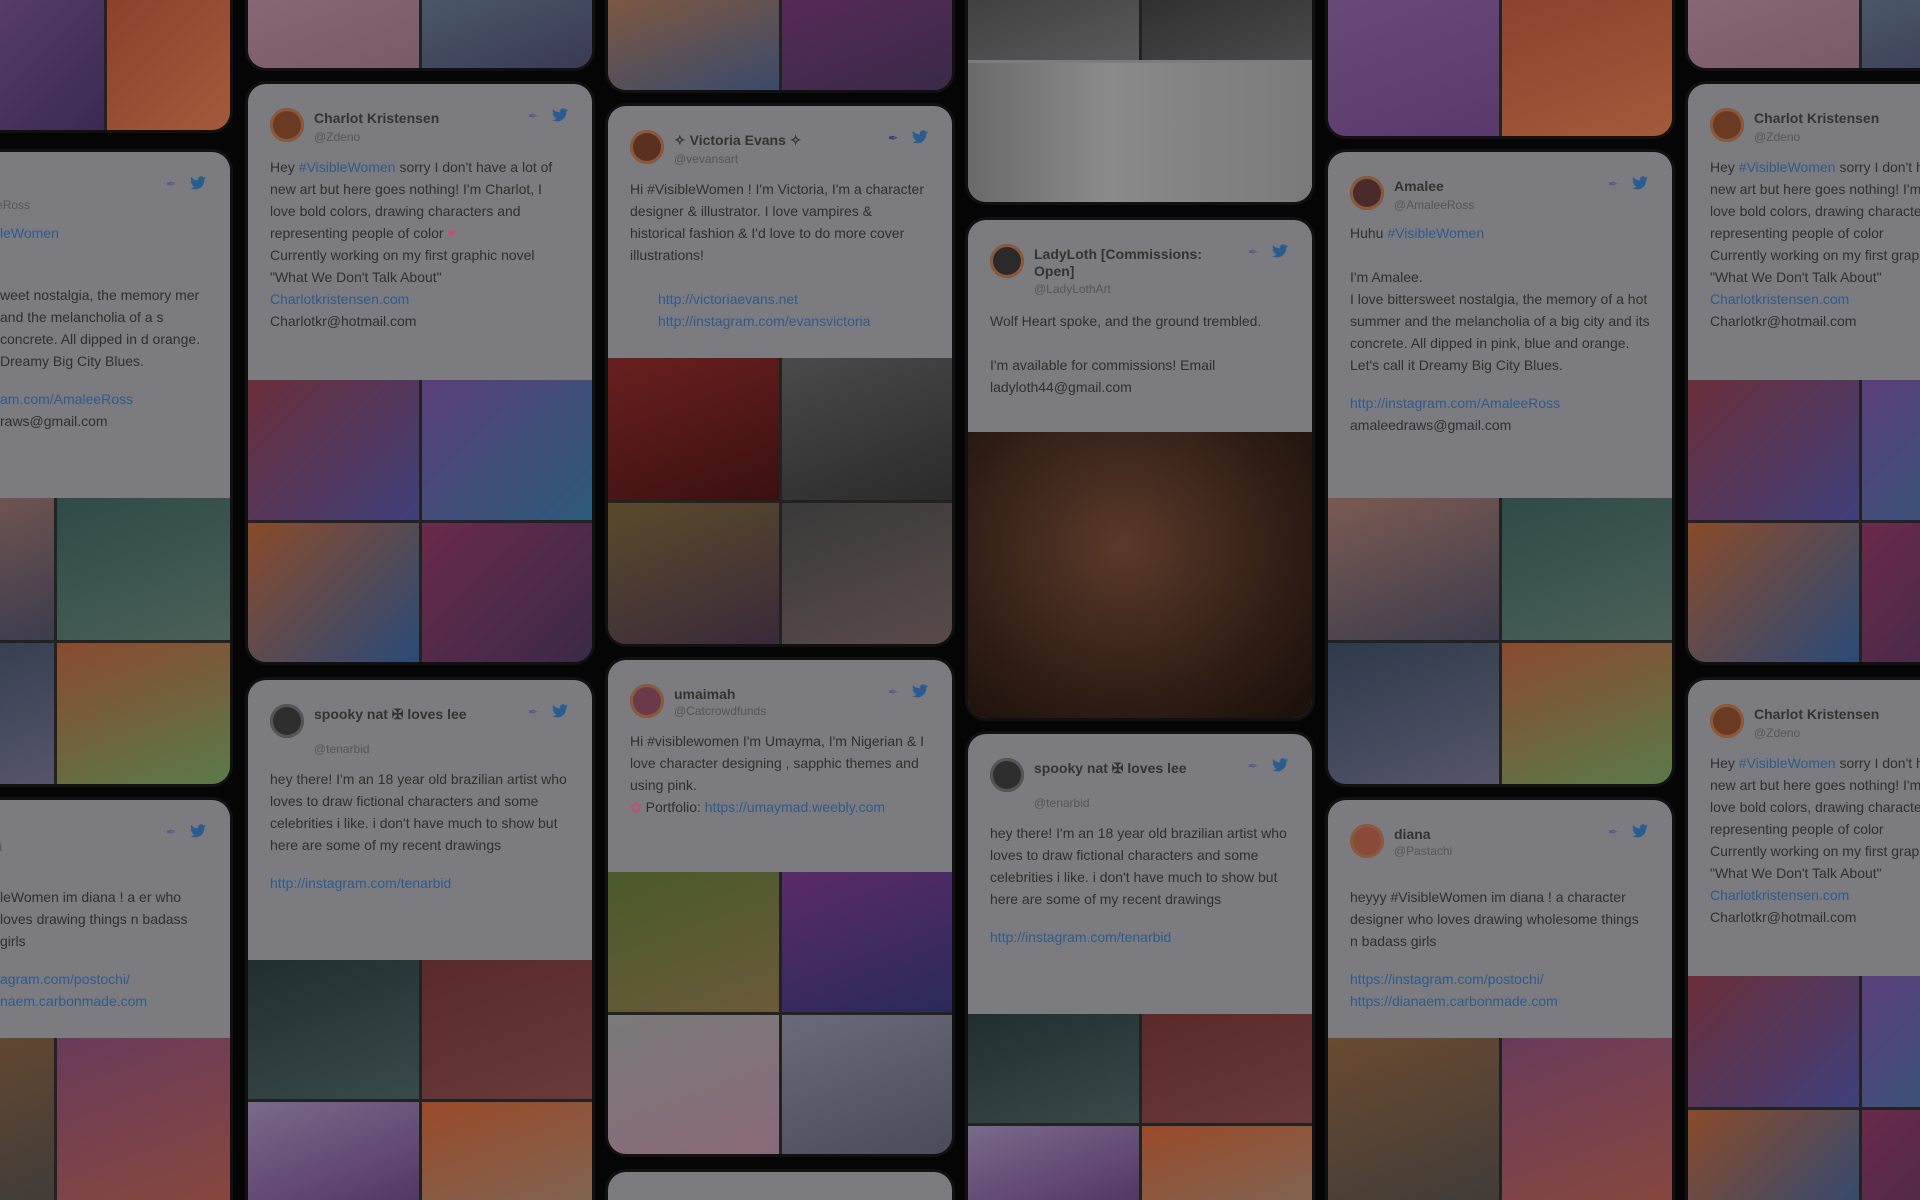 This screenshot has width=1920, height=1200. I want to click on tweet-link: https://dianaem.carbonmade.com, so click(1500, 1001).